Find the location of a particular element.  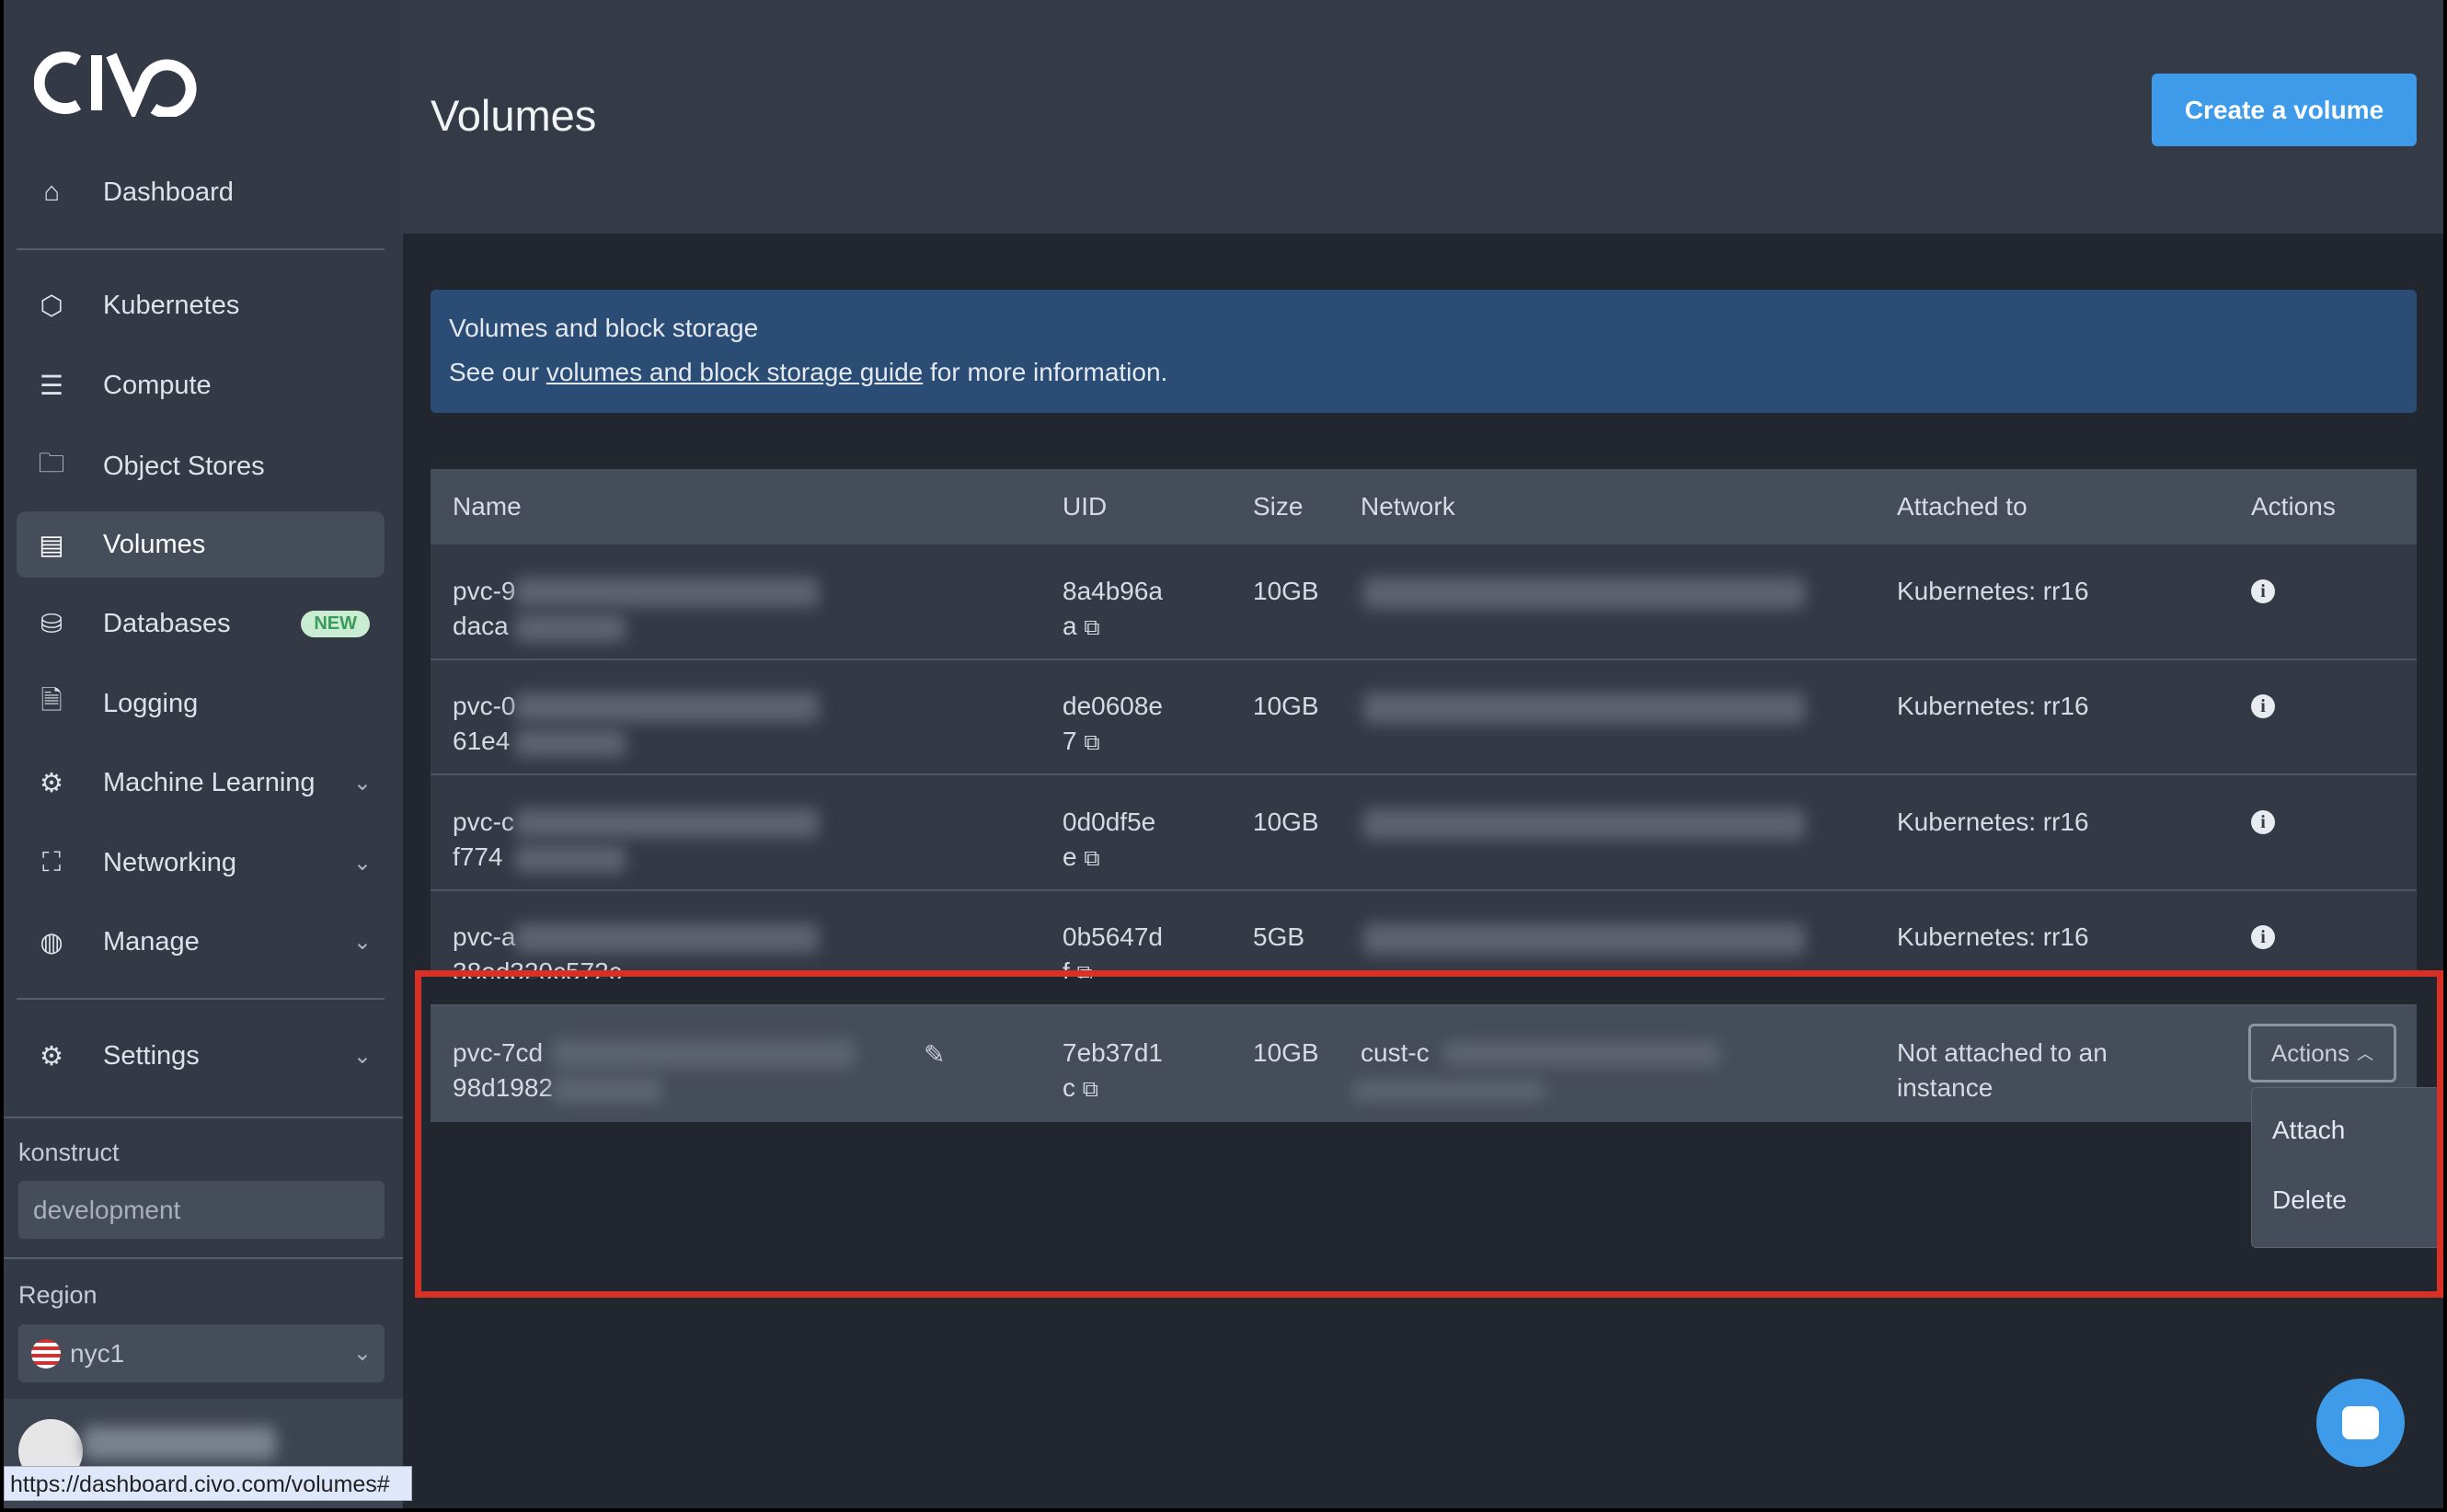

volume-name-line1: pvc-9 is located at coordinates (484, 591).